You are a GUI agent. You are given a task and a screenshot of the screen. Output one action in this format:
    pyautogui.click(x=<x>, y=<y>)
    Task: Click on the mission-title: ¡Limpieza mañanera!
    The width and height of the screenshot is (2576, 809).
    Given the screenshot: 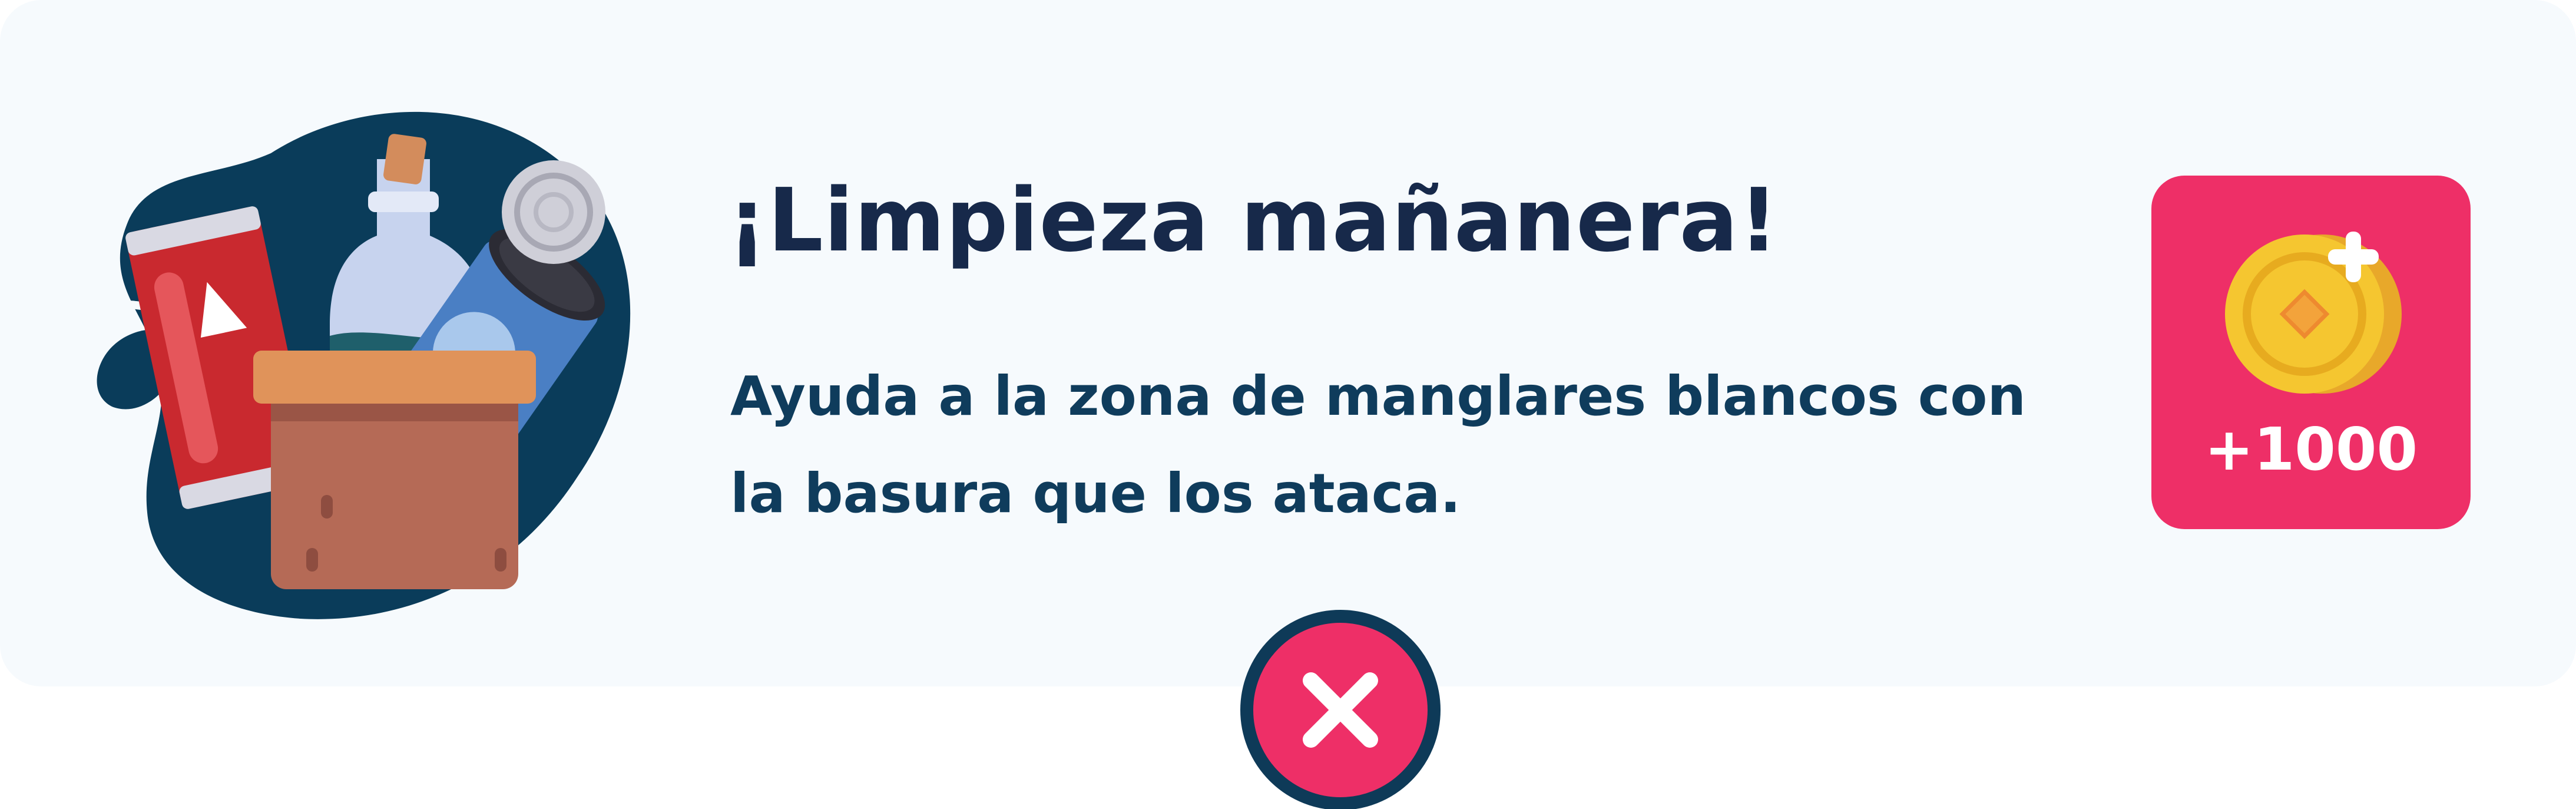 What is the action you would take?
    pyautogui.click(x=1253, y=220)
    